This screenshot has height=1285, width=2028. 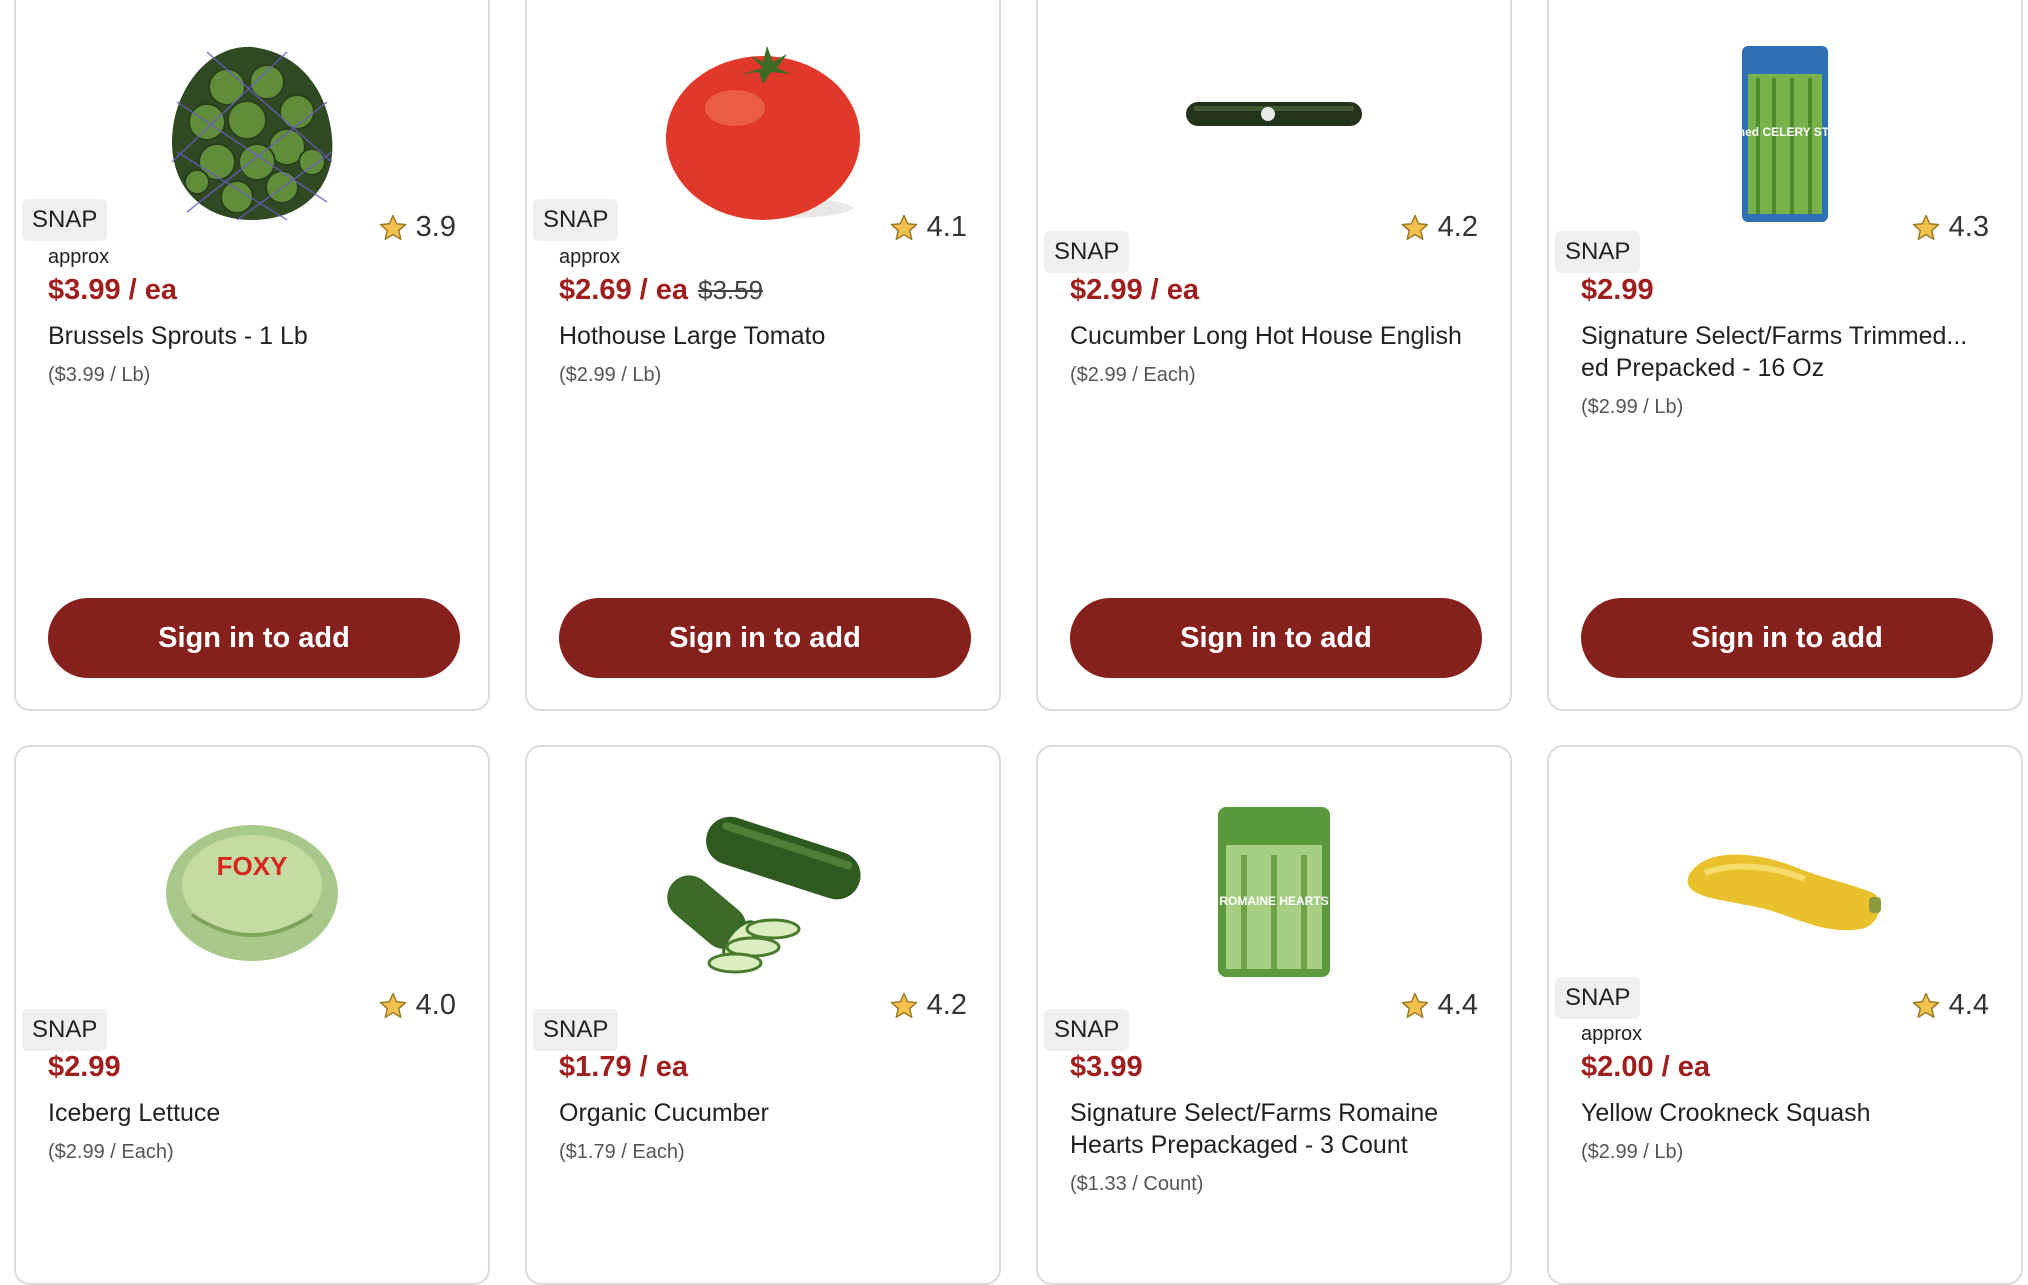 What do you see at coordinates (622, 1152) in the screenshot?
I see `unit-price: ($1.79 / Each)` at bounding box center [622, 1152].